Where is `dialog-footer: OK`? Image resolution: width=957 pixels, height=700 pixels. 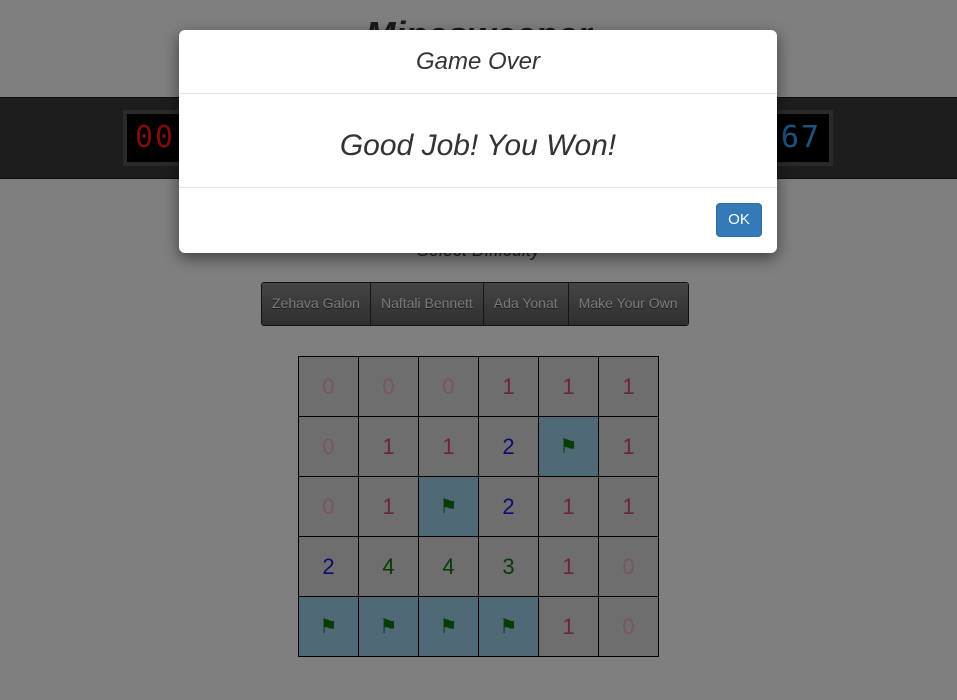 dialog-footer: OK is located at coordinates (478, 220).